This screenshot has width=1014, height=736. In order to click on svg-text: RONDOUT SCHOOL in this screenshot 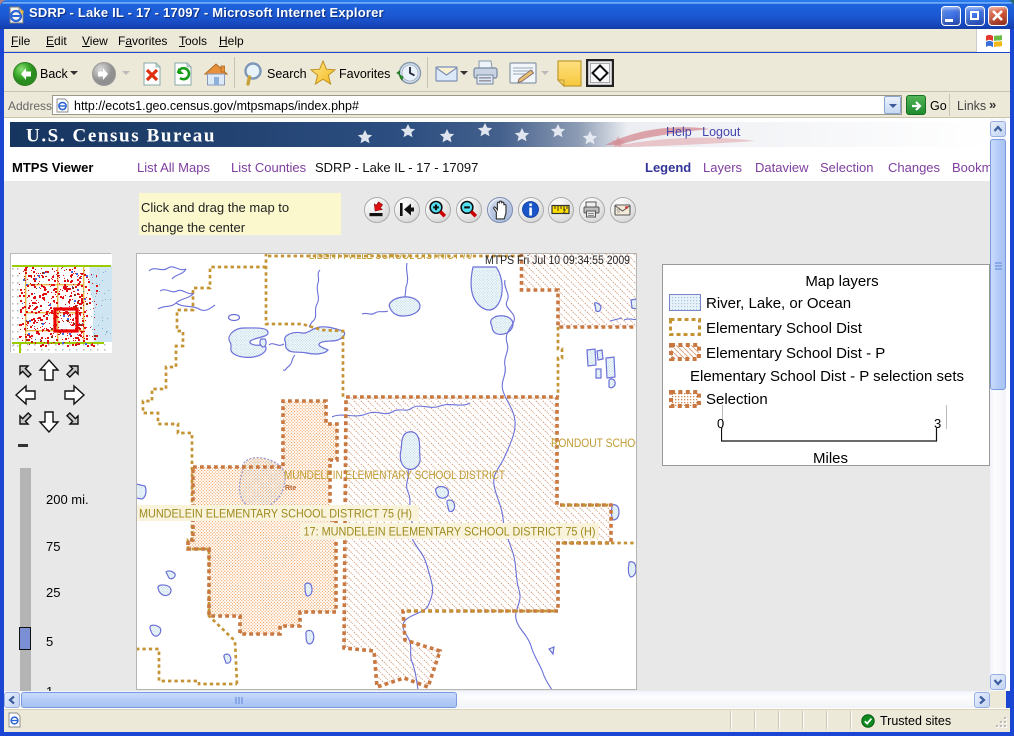, I will do `click(594, 443)`.